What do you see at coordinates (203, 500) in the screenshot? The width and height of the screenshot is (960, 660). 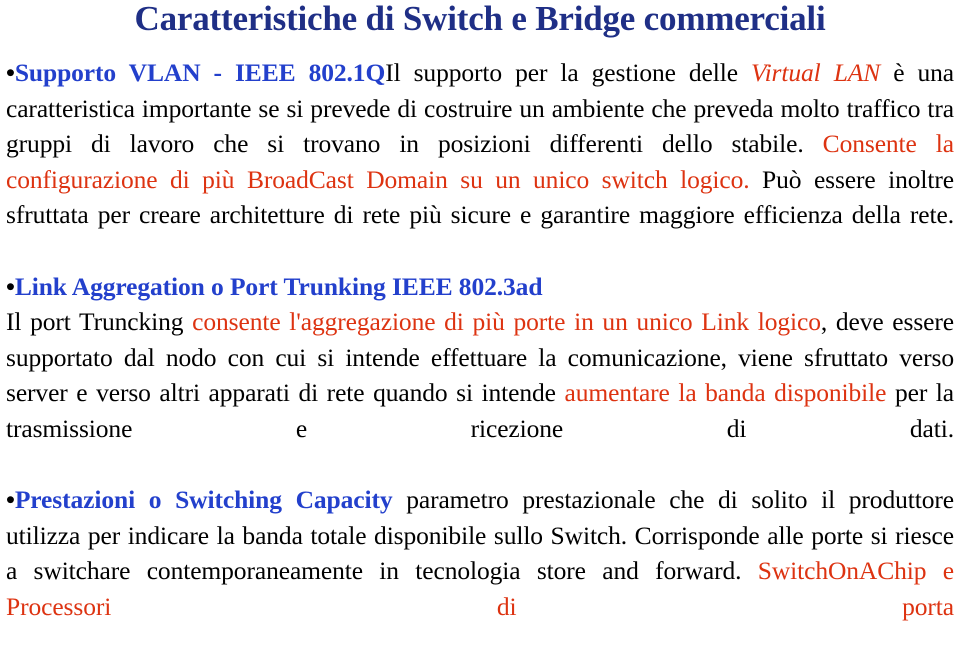 I see `bullet-heading-switching-capacity: Prestazioni o Switching Capacity` at bounding box center [203, 500].